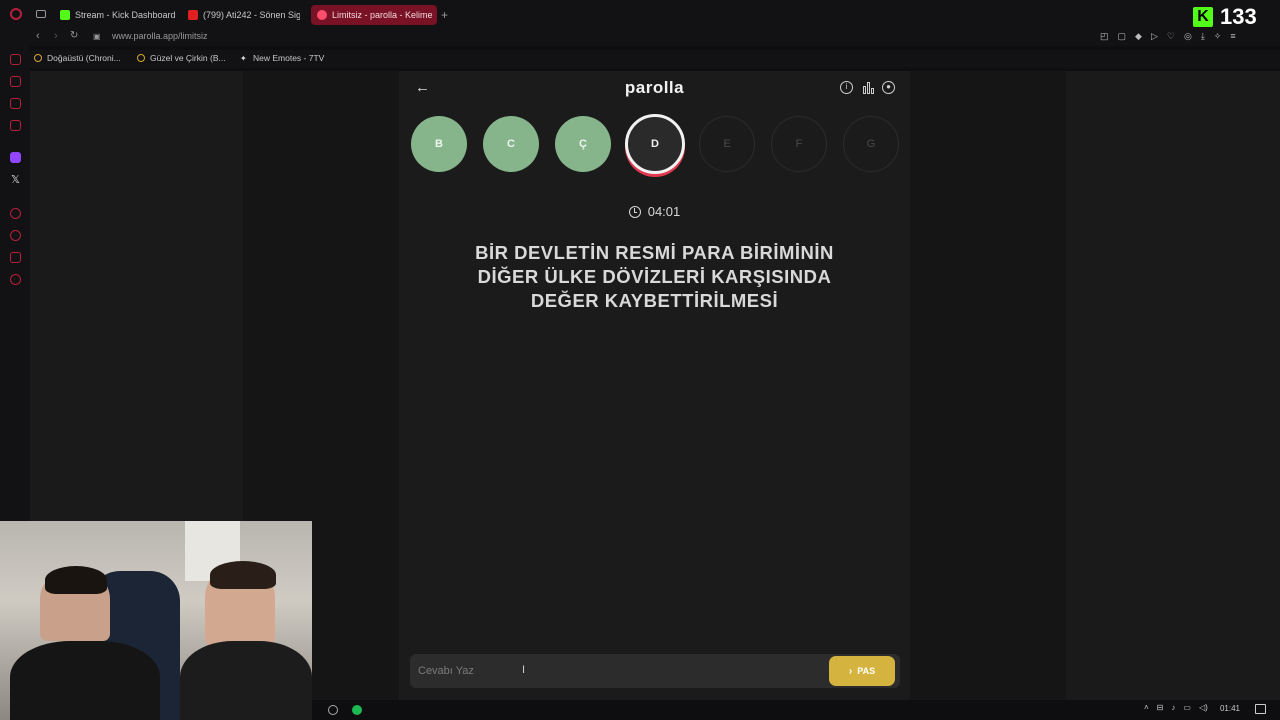 Image resolution: width=1280 pixels, height=720 pixels. I want to click on text-cursor-icon: I, so click(524, 670).